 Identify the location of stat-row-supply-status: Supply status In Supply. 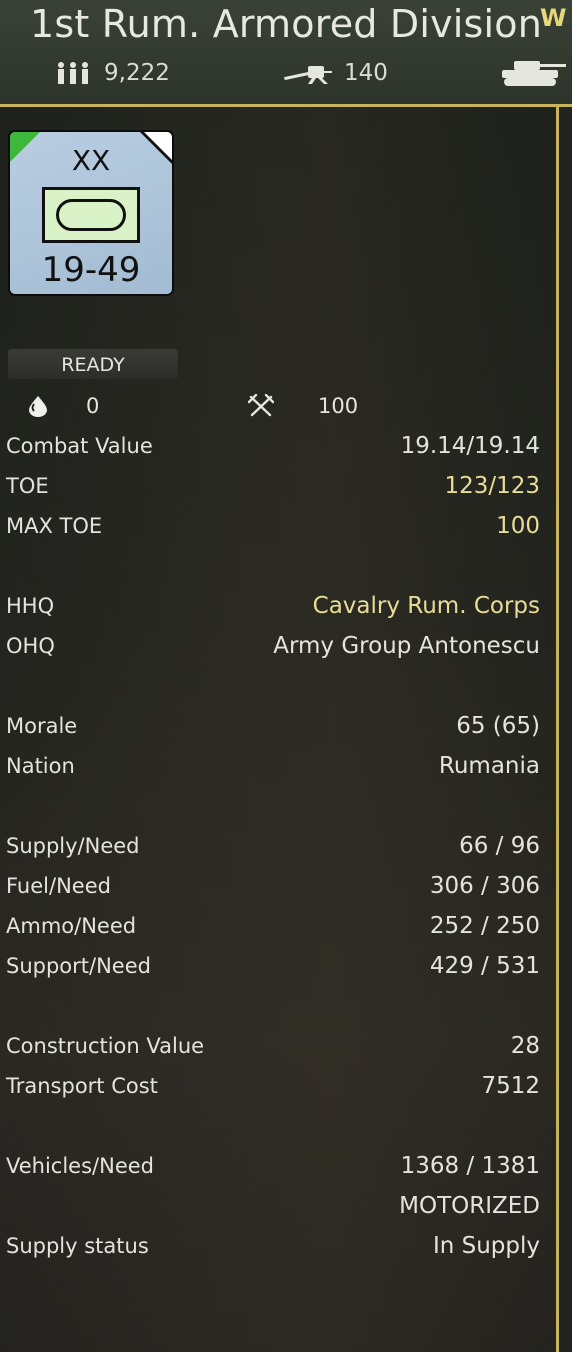
(273, 1246).